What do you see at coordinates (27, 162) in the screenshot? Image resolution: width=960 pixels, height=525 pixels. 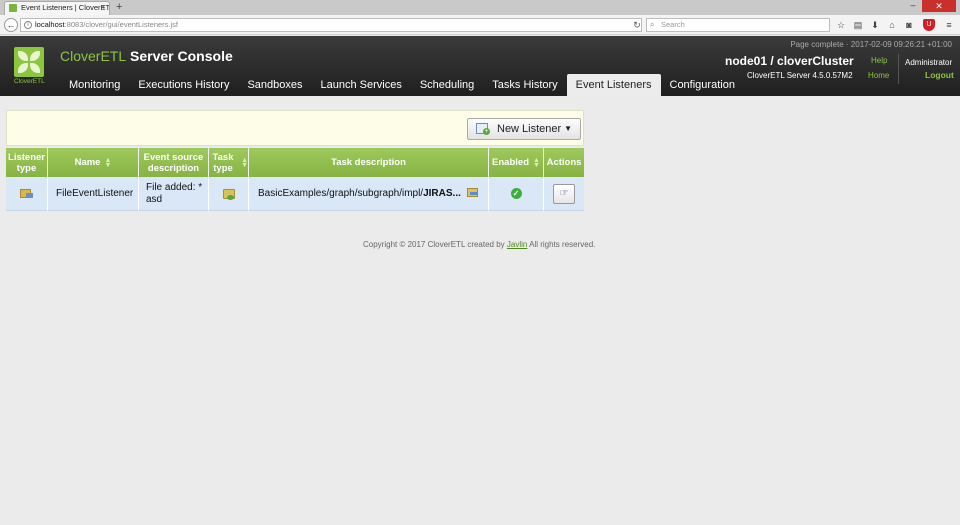 I see `col-header-listener-type: Listener type` at bounding box center [27, 162].